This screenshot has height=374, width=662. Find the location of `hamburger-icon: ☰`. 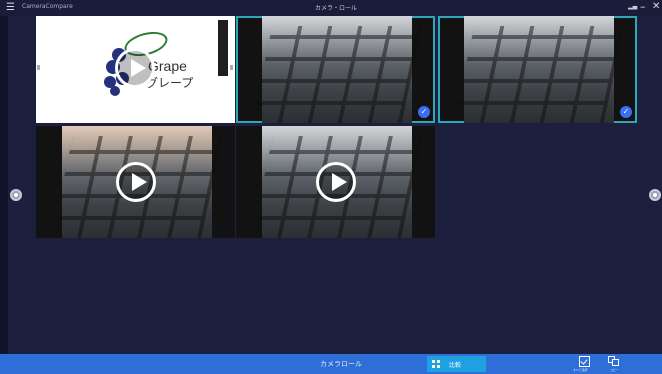

hamburger-icon: ☰ is located at coordinates (10, 8).